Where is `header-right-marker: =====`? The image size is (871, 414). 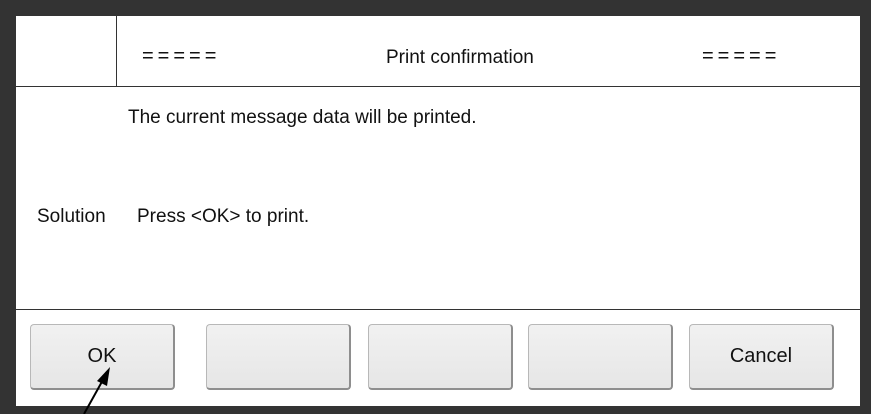 header-right-marker: ===== is located at coordinates (741, 56).